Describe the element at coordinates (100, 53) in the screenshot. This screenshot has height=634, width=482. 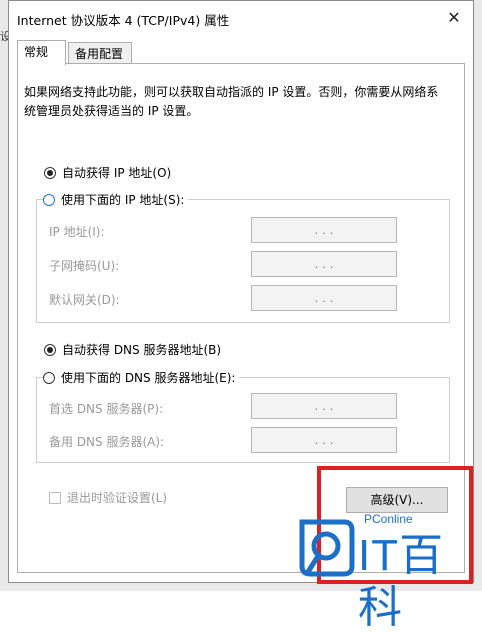
I see `tab-alternate-config: 备用配置` at that location.